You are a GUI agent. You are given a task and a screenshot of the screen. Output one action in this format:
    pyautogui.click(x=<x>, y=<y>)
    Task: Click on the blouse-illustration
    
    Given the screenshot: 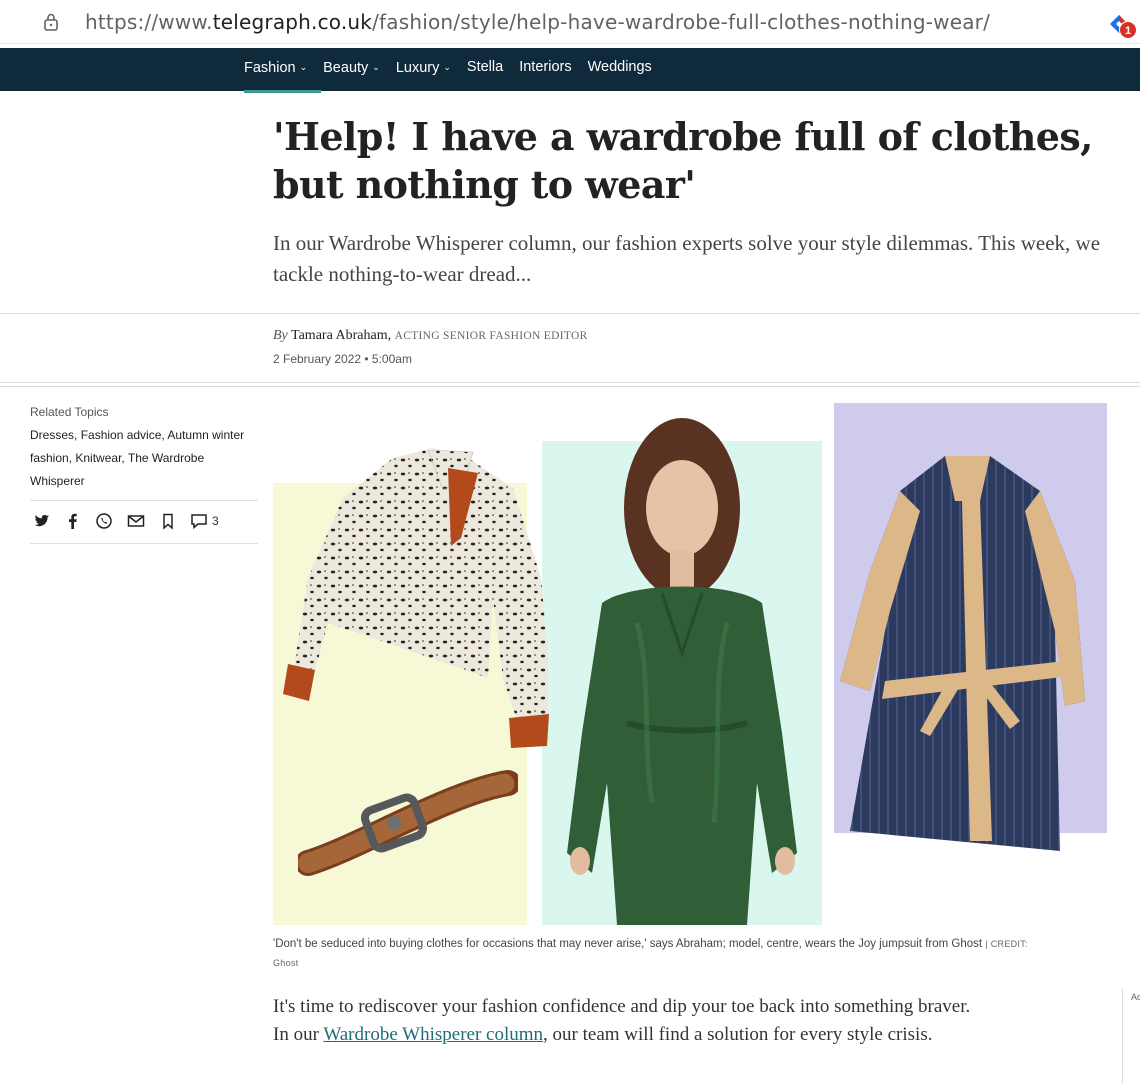 What is the action you would take?
    pyautogui.click(x=416, y=598)
    